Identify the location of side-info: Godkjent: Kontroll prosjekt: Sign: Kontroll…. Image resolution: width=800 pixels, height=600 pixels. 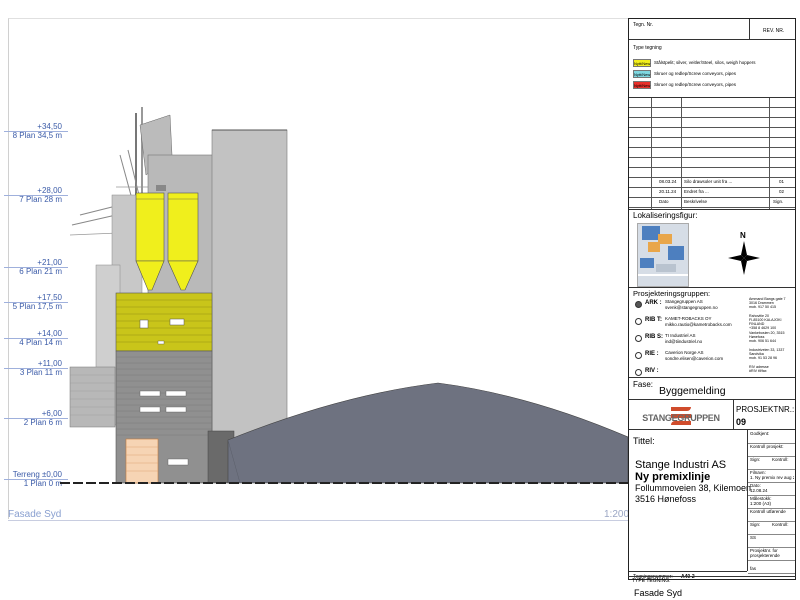
(771, 501).